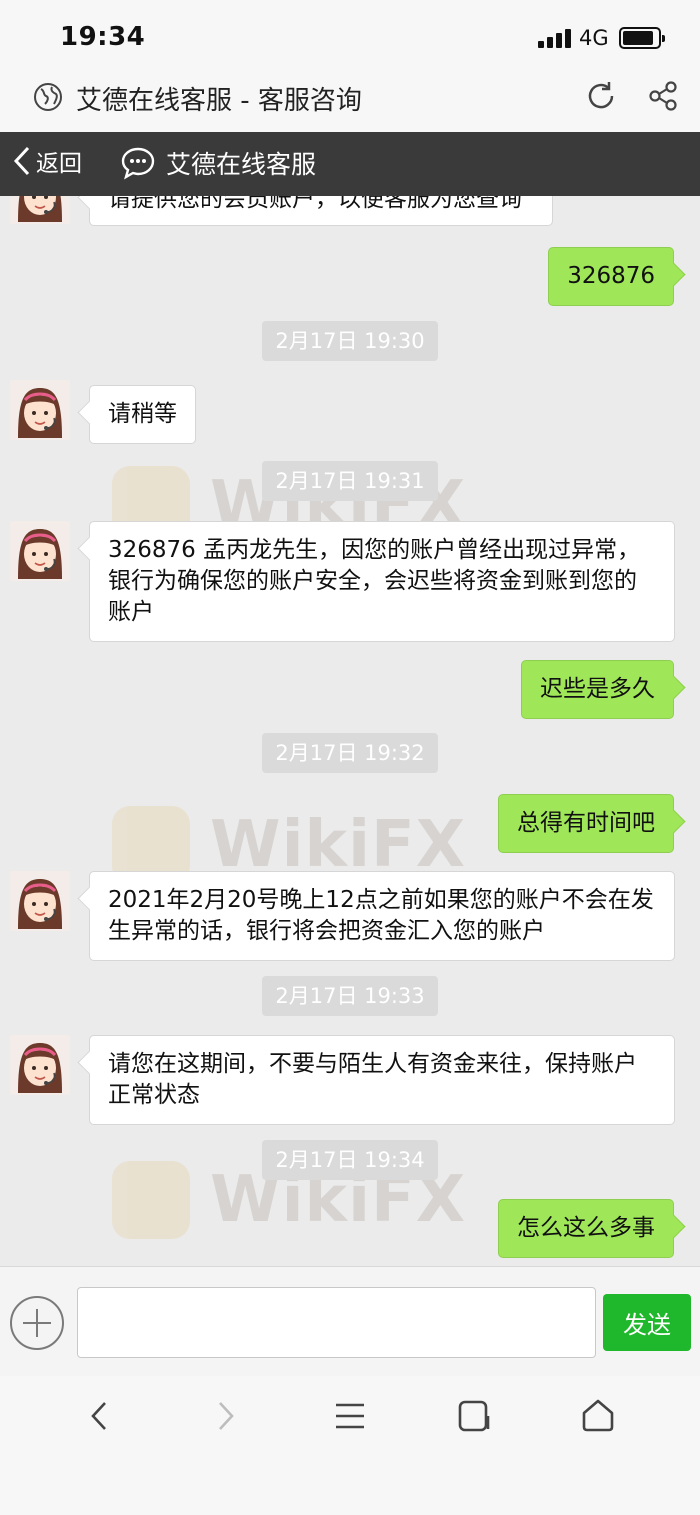  I want to click on message-bubble-user: 326876, so click(611, 276).